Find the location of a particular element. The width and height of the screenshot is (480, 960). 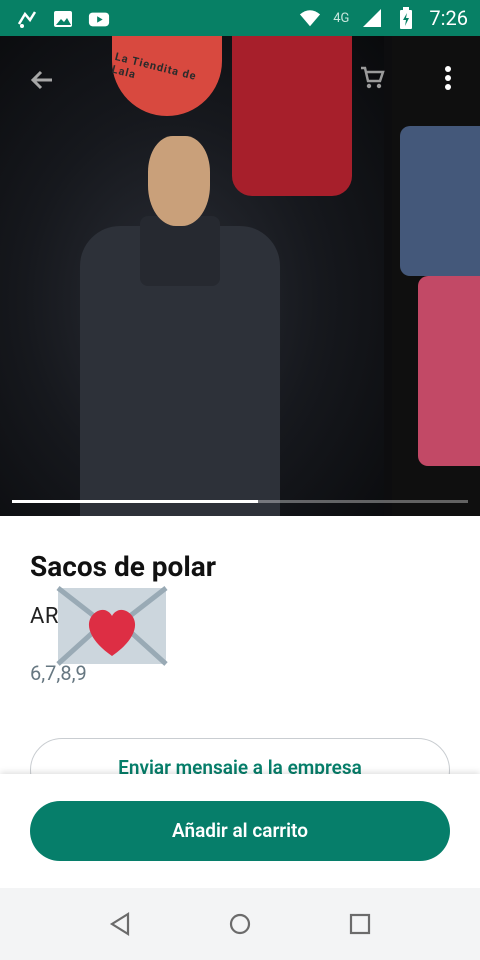

nav-home-icon is located at coordinates (240, 924).